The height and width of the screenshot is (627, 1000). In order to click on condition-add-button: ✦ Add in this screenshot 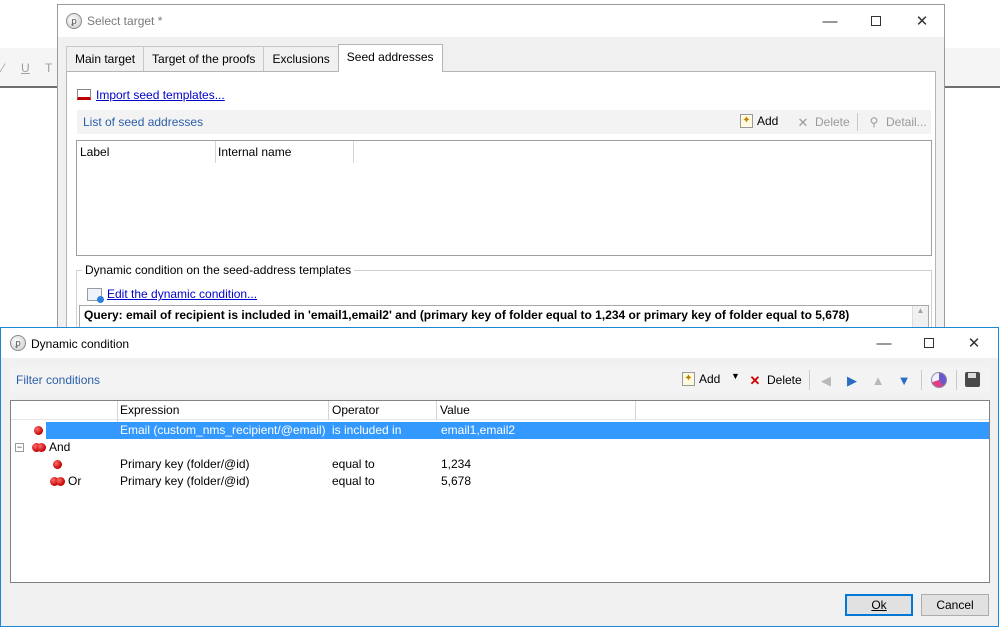, I will do `click(701, 379)`.